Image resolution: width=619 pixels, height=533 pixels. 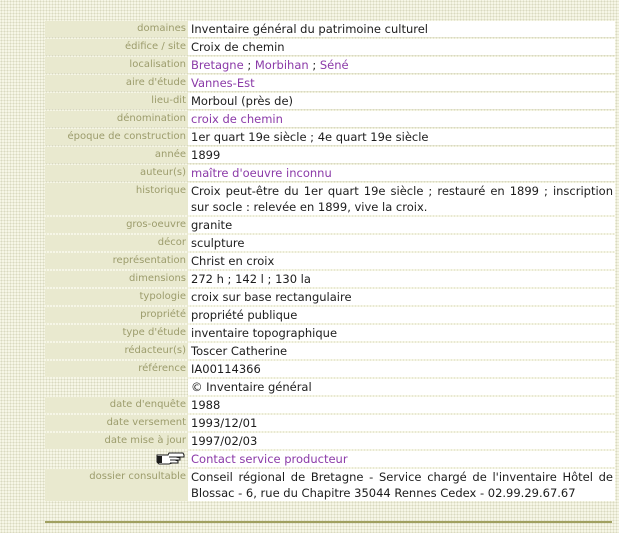 What do you see at coordinates (401, 83) in the screenshot?
I see `value-aire-etude: Vannes-Est` at bounding box center [401, 83].